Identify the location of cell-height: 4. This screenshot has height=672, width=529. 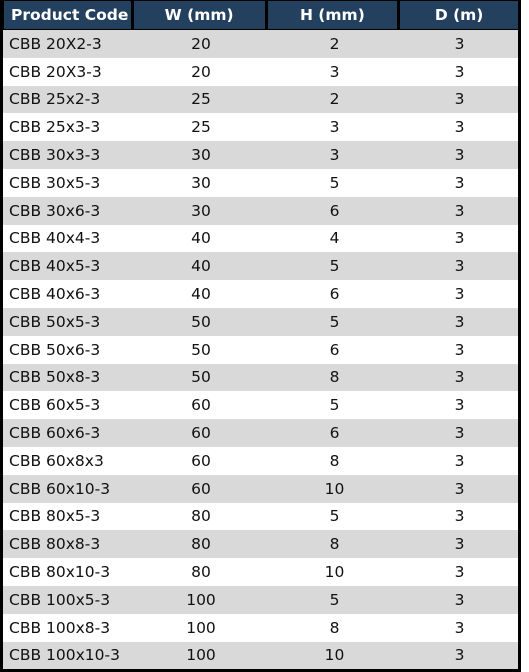
(334, 238).